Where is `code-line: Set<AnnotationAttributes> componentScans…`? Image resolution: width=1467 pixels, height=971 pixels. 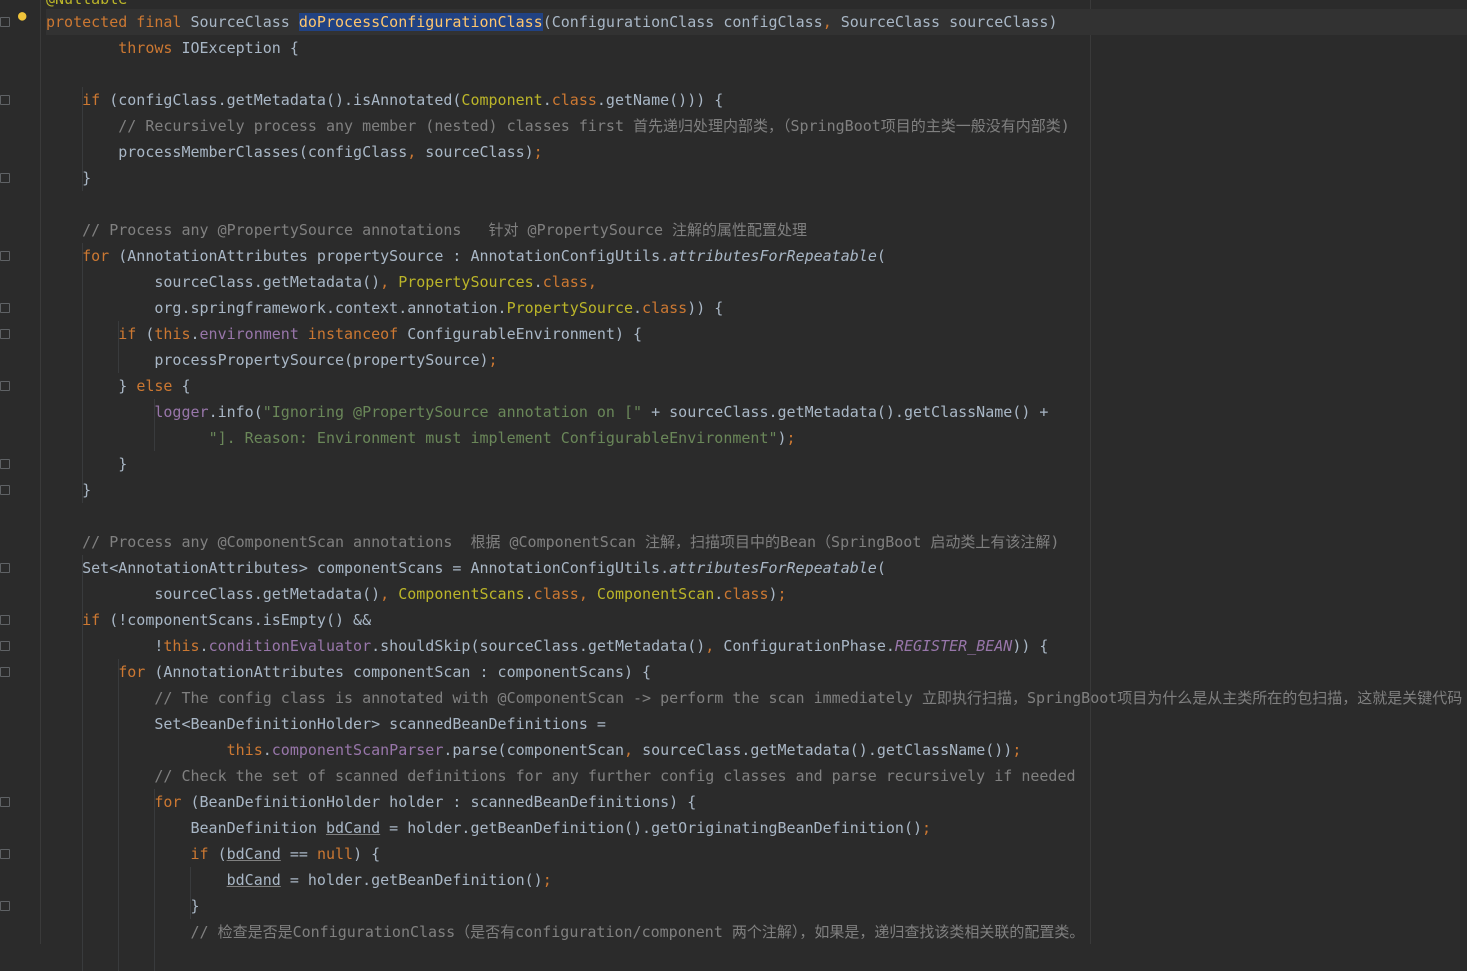
code-line: Set<AnnotationAttributes> componentScans… is located at coordinates (756, 568).